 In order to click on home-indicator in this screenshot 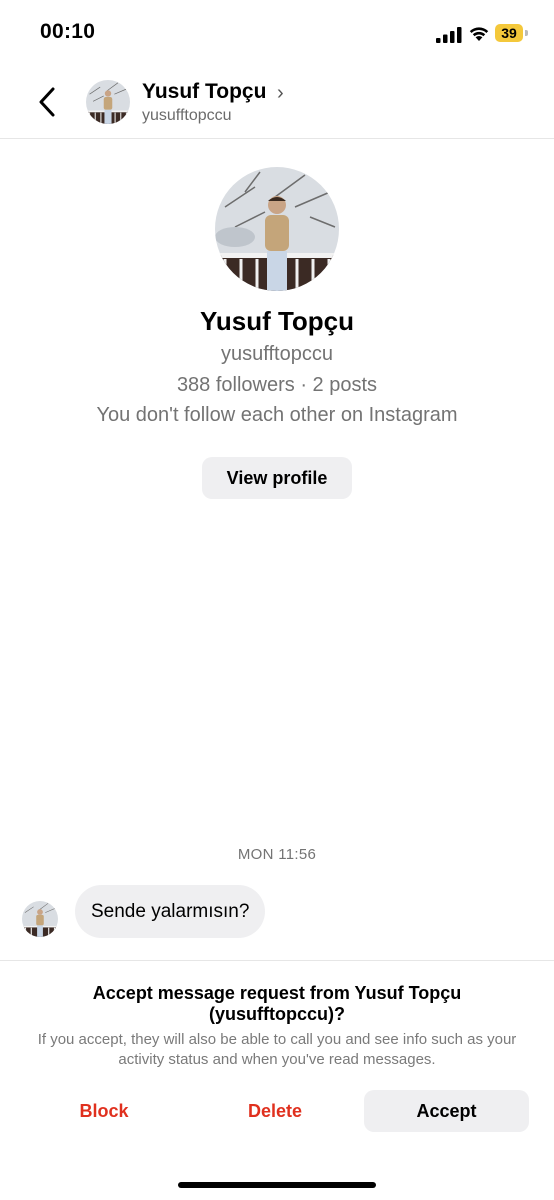, I will do `click(277, 1185)`.